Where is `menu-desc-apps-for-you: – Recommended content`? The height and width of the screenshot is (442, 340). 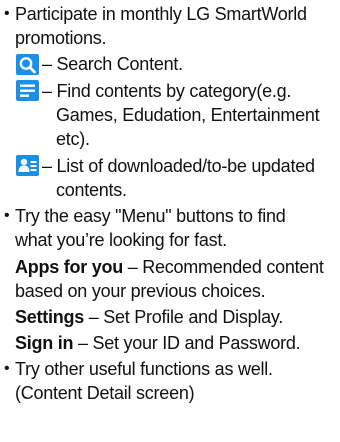
menu-desc-apps-for-you: – Recommended content is located at coordinates (223, 267).